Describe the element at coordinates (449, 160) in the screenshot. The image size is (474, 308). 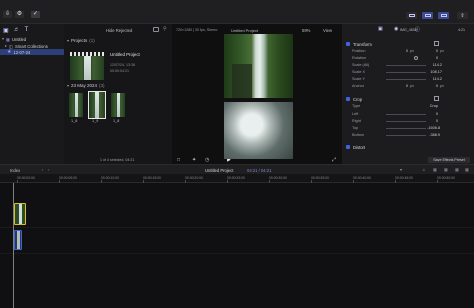
I see `save-effects-preset-button: Save Effects Preset` at that location.